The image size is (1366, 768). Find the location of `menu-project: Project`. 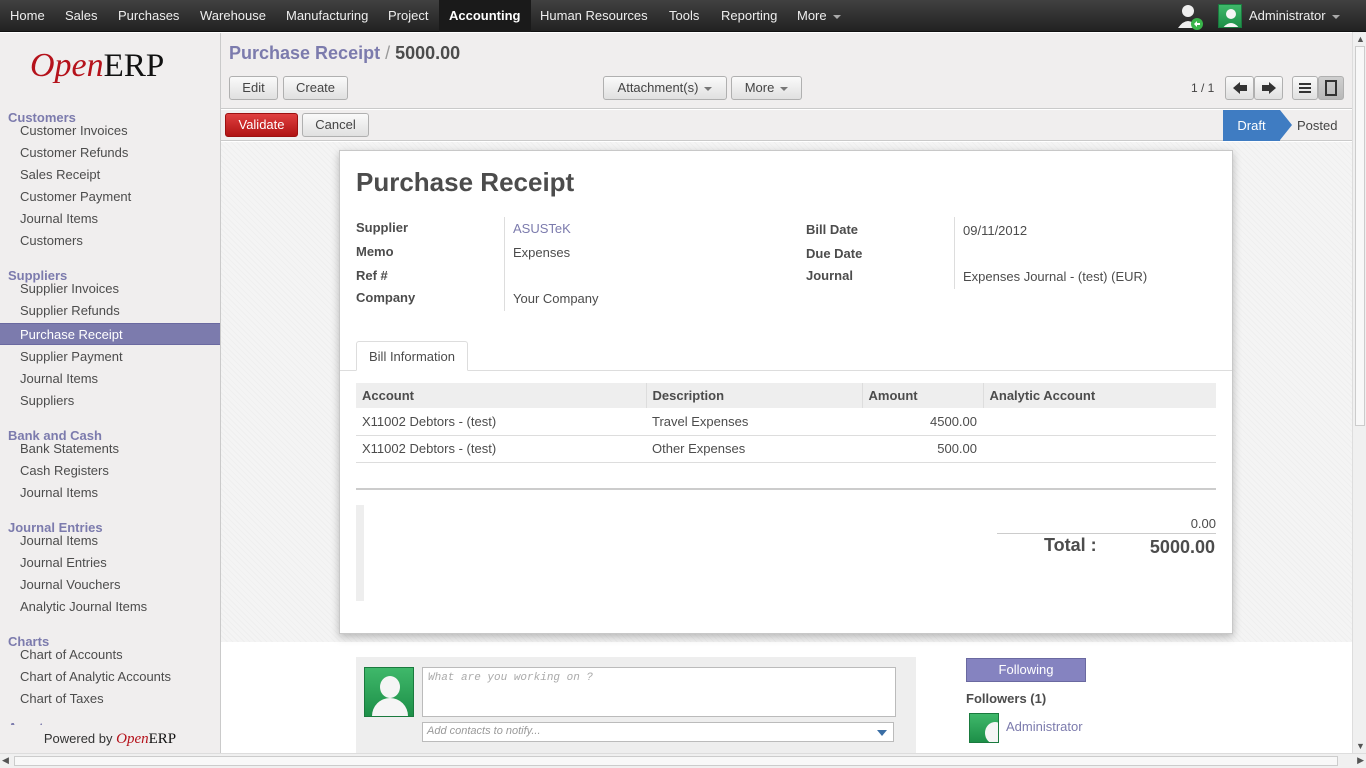

menu-project: Project is located at coordinates (408, 16).